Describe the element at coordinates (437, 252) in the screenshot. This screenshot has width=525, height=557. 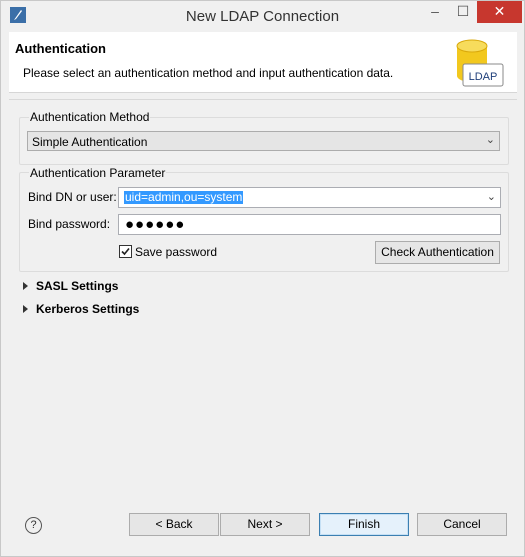
I see `check-authentication-button: Check Authentication` at that location.